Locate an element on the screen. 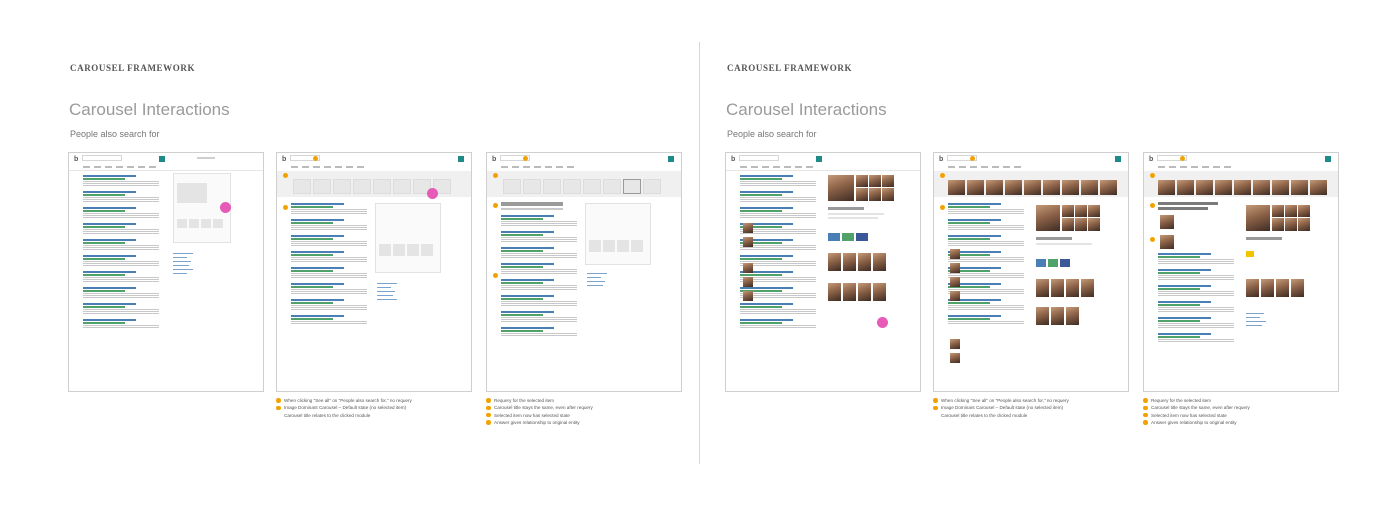 The width and height of the screenshot is (1400, 510). mockup-carousel-visual-selected: b is located at coordinates (1241, 272).